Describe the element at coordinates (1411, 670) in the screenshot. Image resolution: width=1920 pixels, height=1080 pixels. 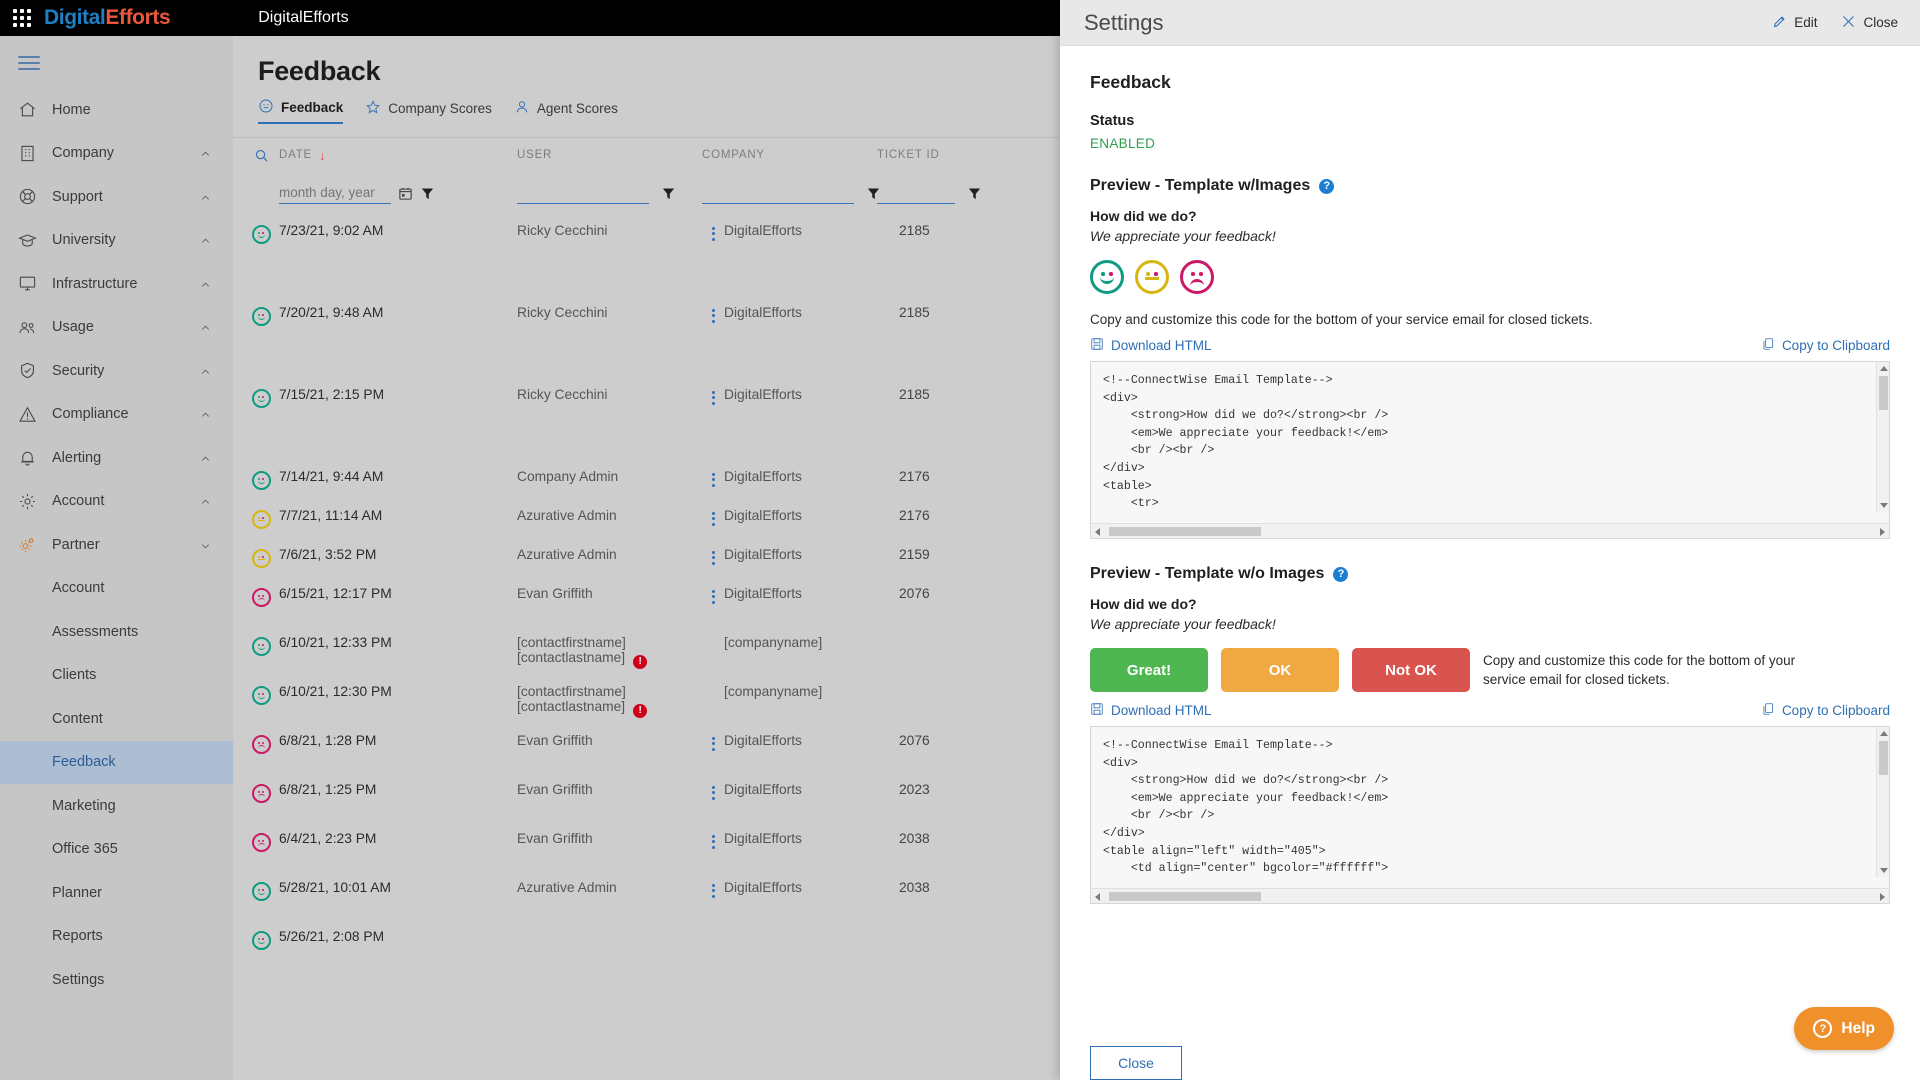
I see `not-ok-button: Not OK` at that location.